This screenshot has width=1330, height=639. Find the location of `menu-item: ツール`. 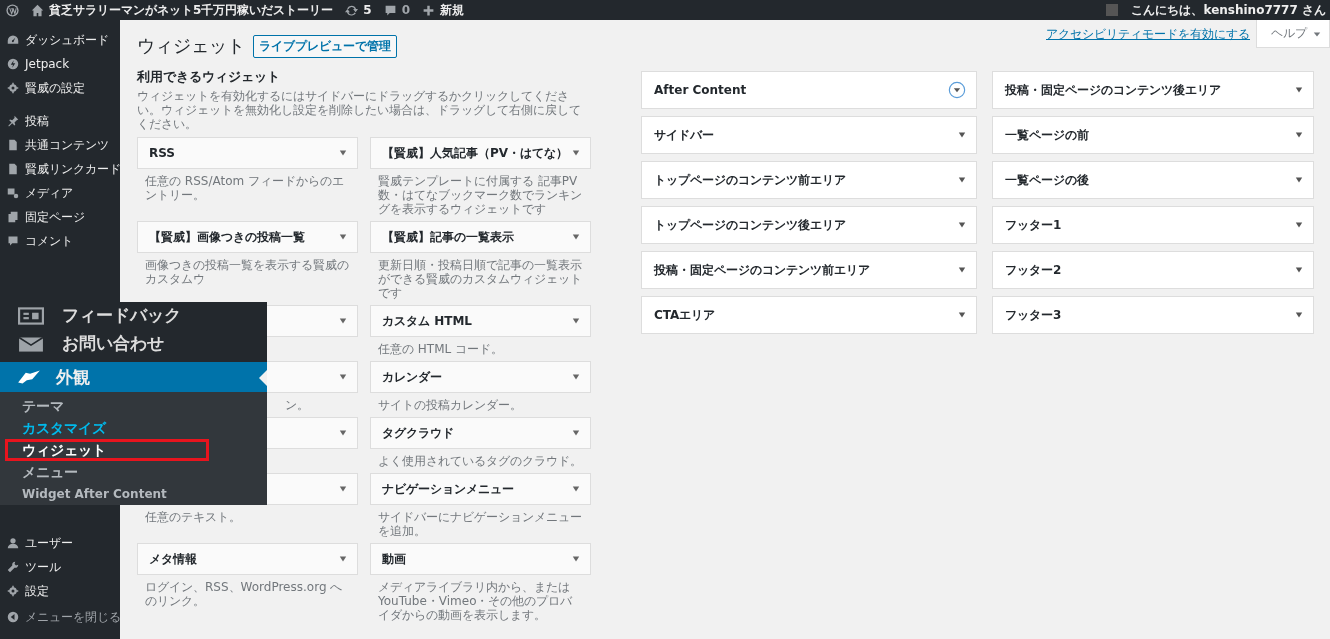

menu-item: ツール is located at coordinates (60, 567).